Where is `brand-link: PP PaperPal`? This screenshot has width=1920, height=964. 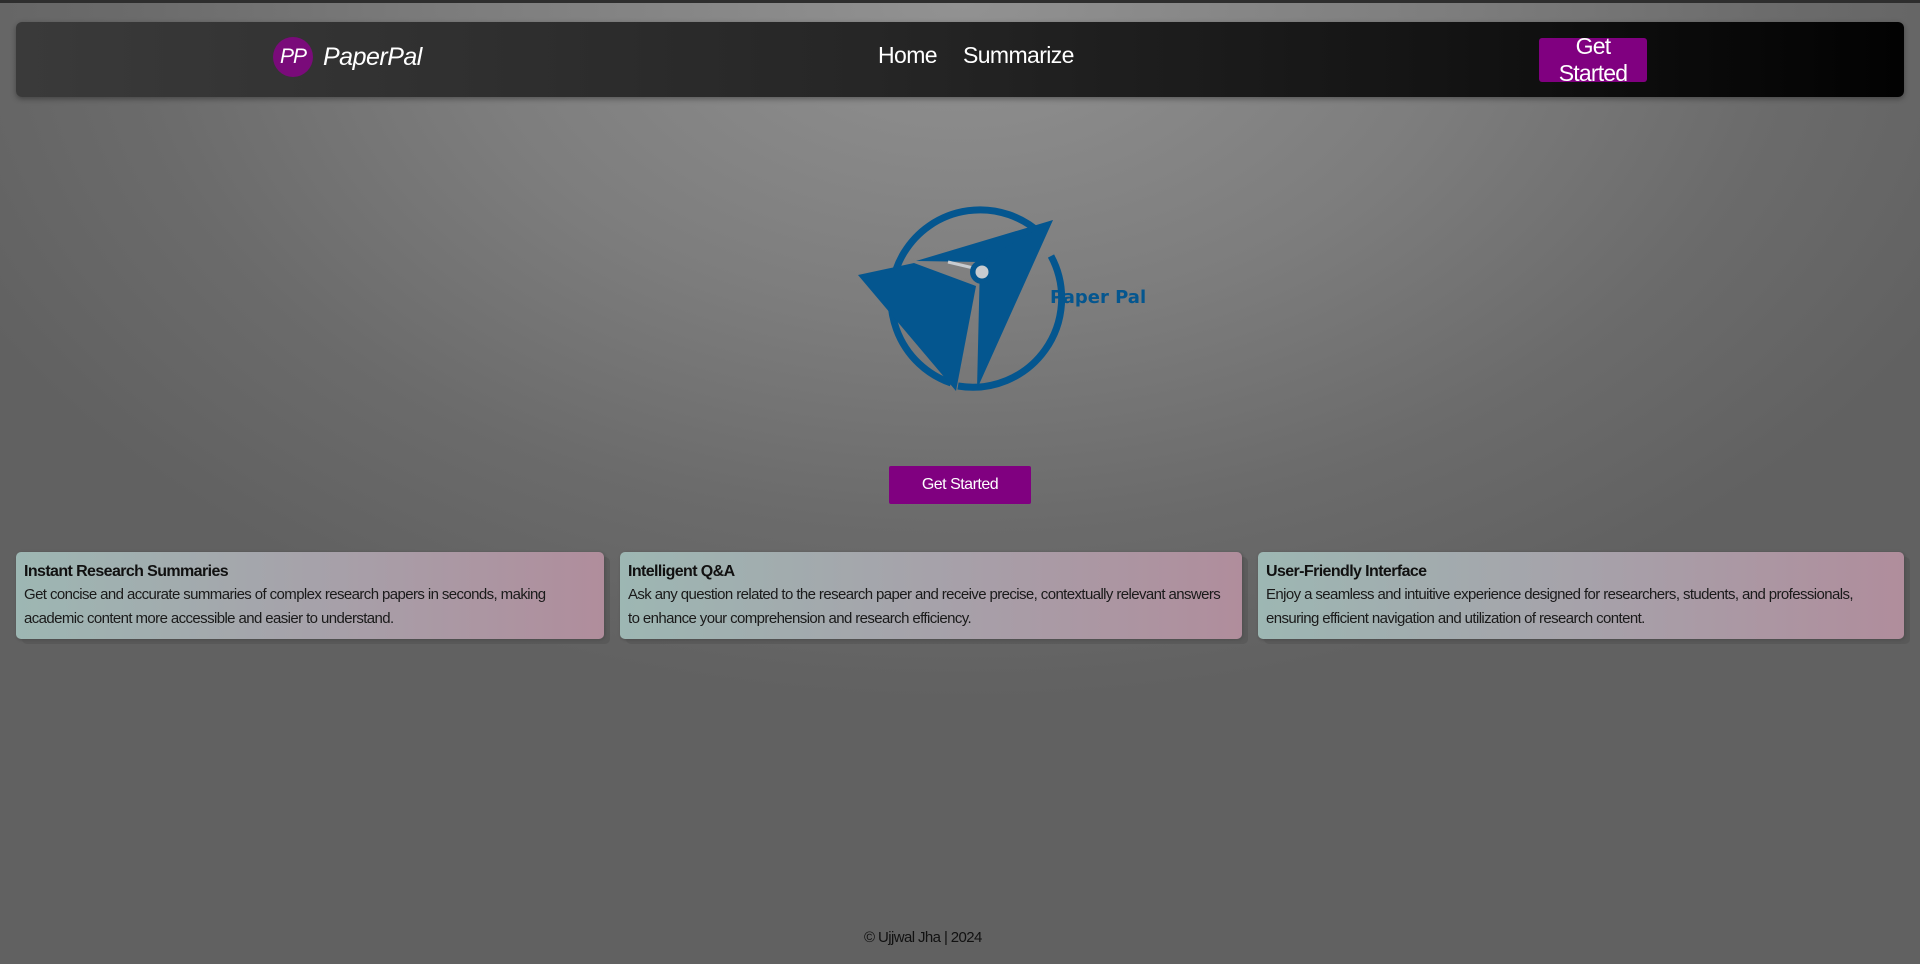 brand-link: PP PaperPal is located at coordinates (347, 57).